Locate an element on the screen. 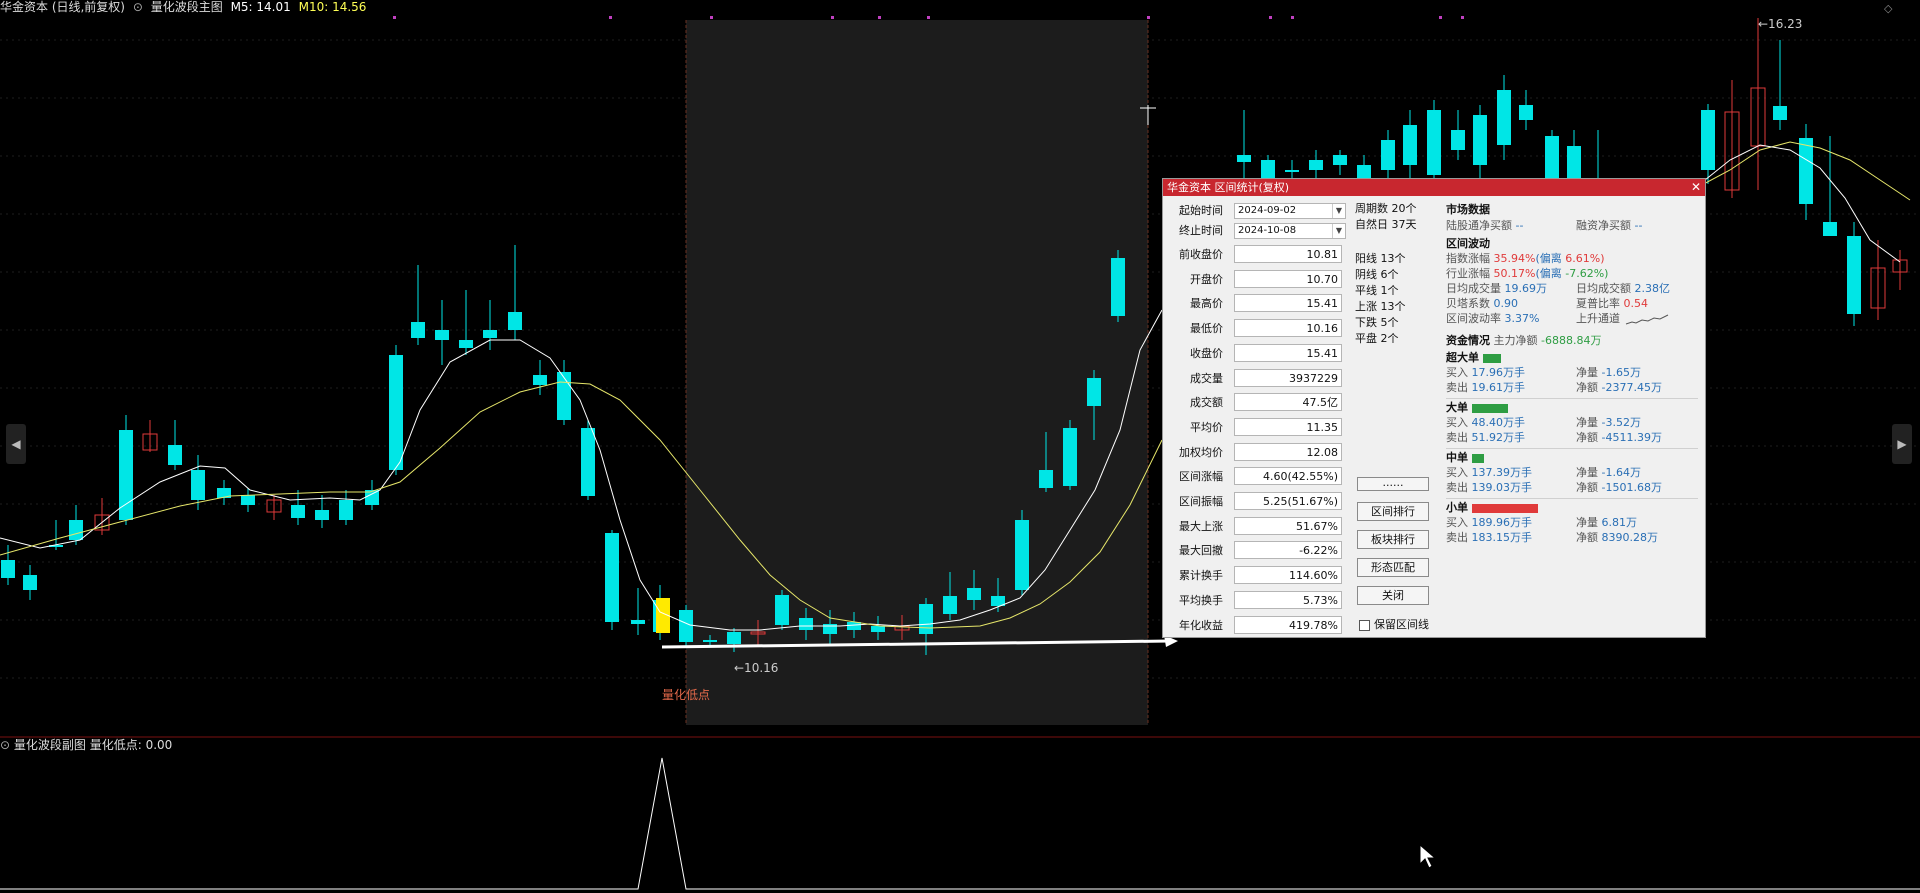 The width and height of the screenshot is (1920, 893). field-value: 10.81 is located at coordinates (1288, 254).